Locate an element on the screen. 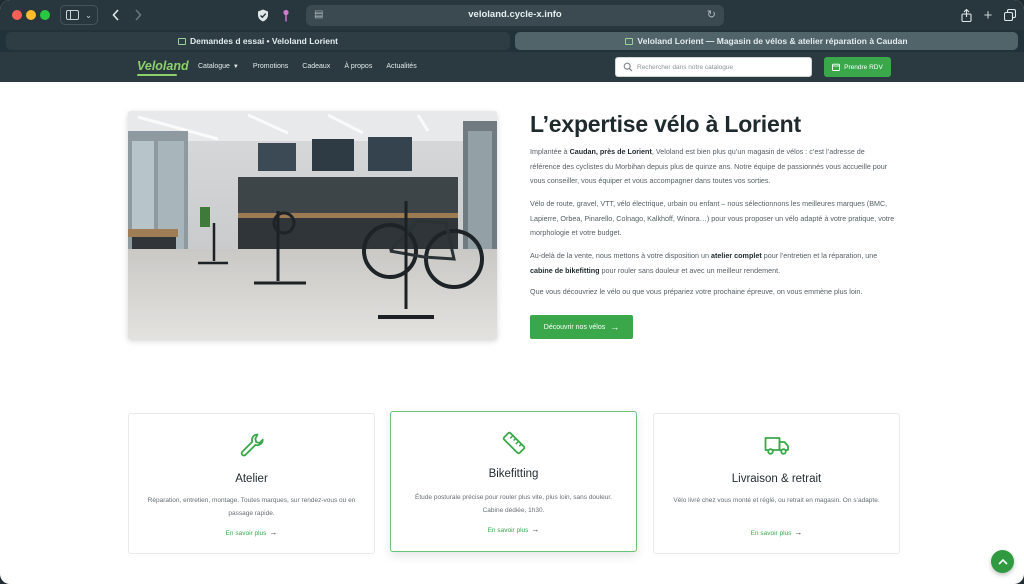 The image size is (1024, 584). browser-titlebar: ⌄ ▤ veloland.cycle-x.info ↻ + is located at coordinates (512, 15).